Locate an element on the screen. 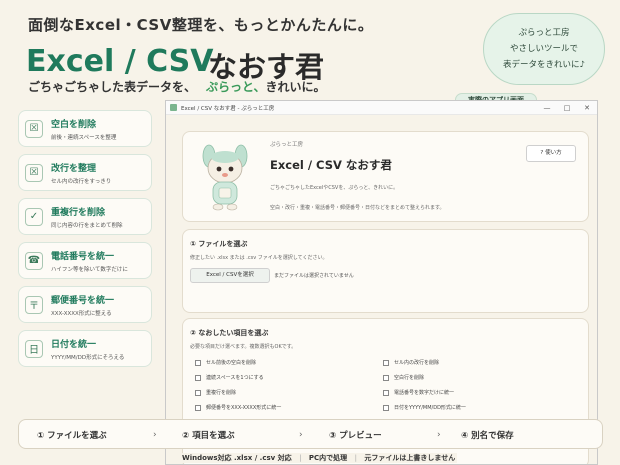 This screenshot has height=465, width=620. feature-title: 空白を削除 is located at coordinates (74, 124).